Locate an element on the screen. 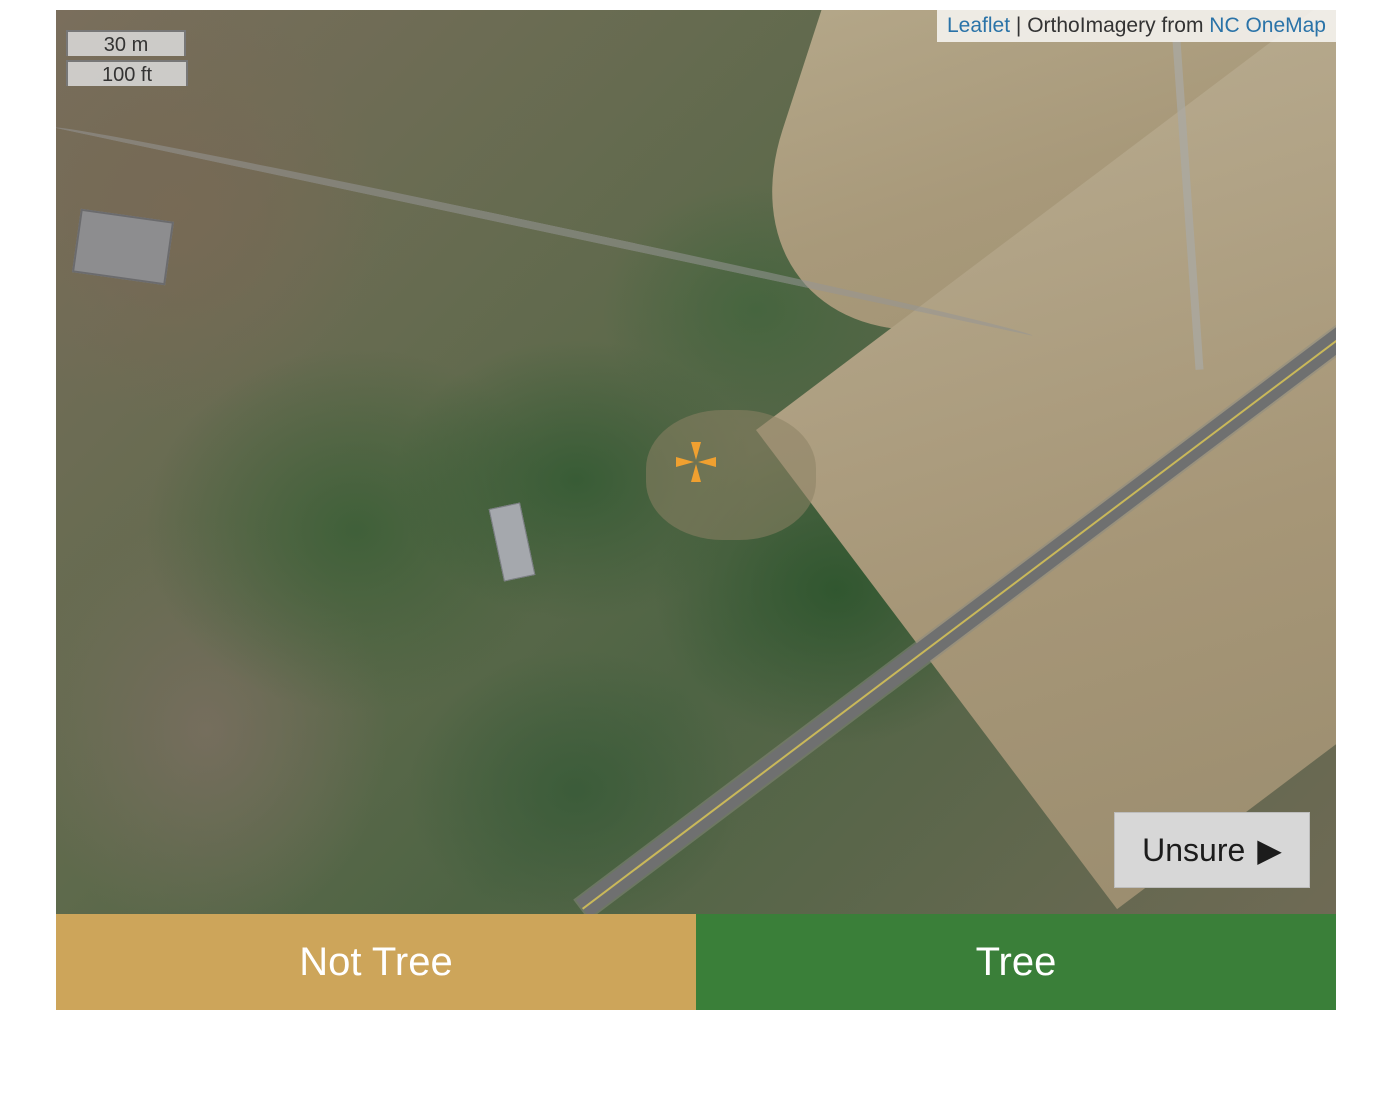  tree-label: Tree is located at coordinates (1016, 961).